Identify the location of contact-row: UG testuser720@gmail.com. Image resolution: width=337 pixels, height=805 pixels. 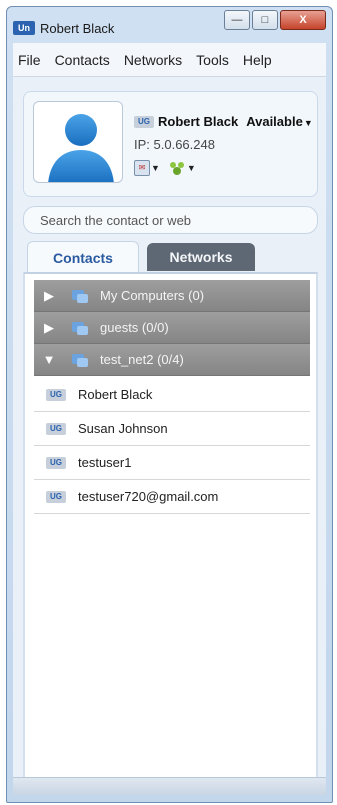
(172, 497).